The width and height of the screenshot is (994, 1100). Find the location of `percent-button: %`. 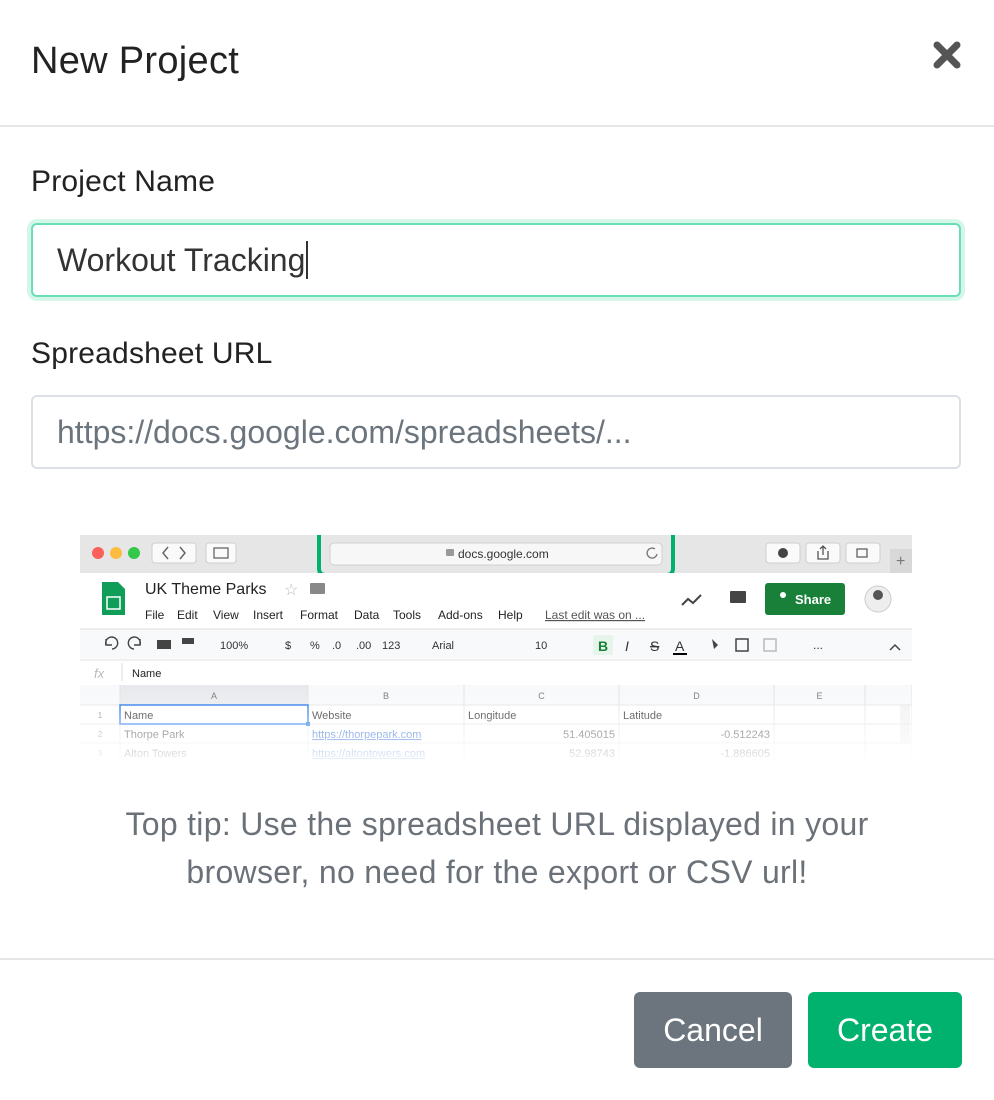

percent-button: % is located at coordinates (315, 646).